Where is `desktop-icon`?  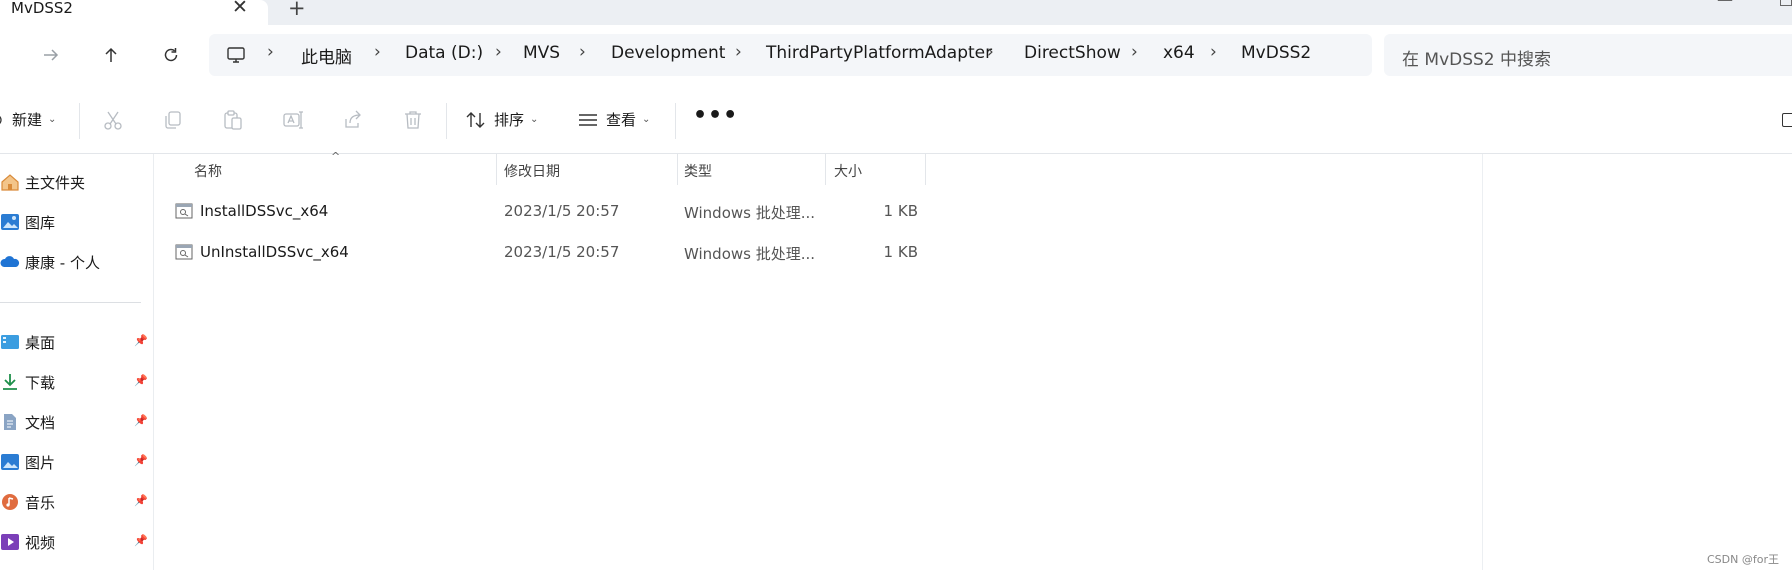 desktop-icon is located at coordinates (10, 342).